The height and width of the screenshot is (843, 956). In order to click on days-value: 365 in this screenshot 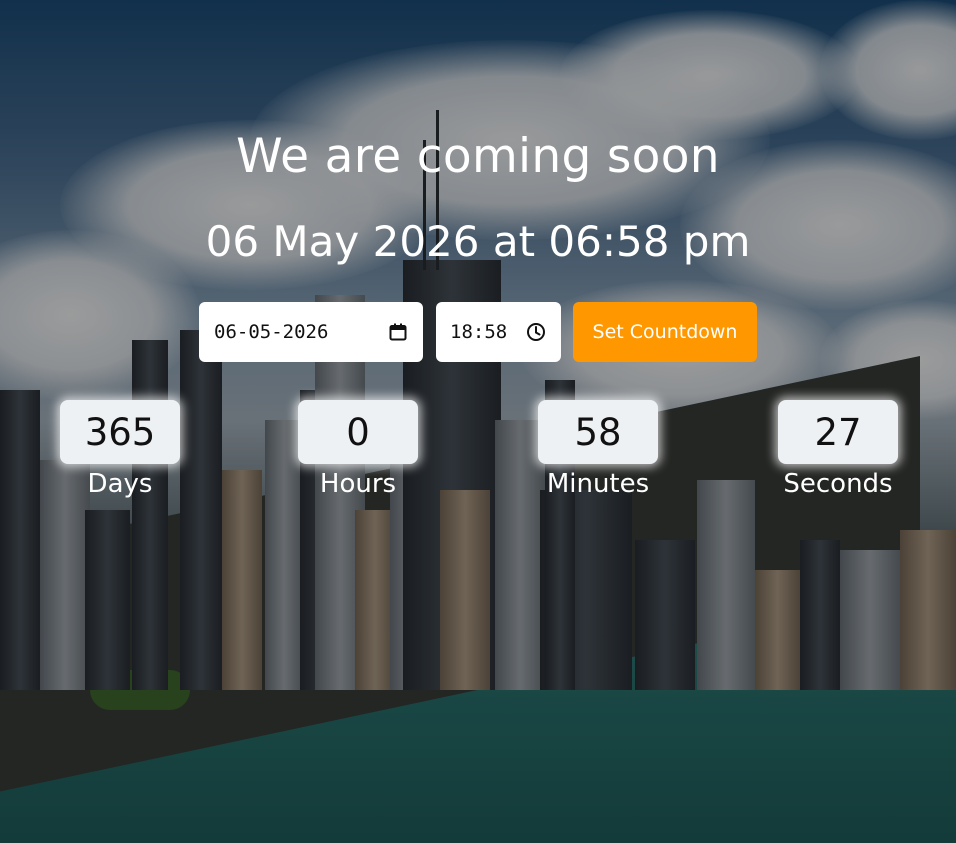, I will do `click(120, 432)`.